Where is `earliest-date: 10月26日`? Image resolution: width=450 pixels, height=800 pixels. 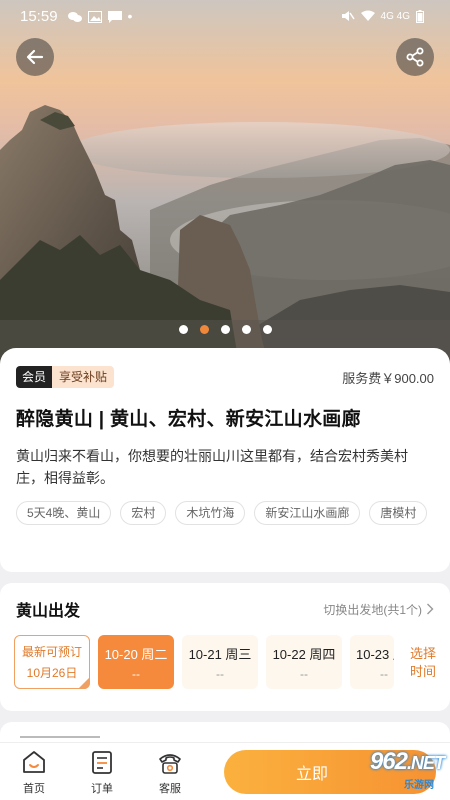 earliest-date: 10月26日 is located at coordinates (52, 673).